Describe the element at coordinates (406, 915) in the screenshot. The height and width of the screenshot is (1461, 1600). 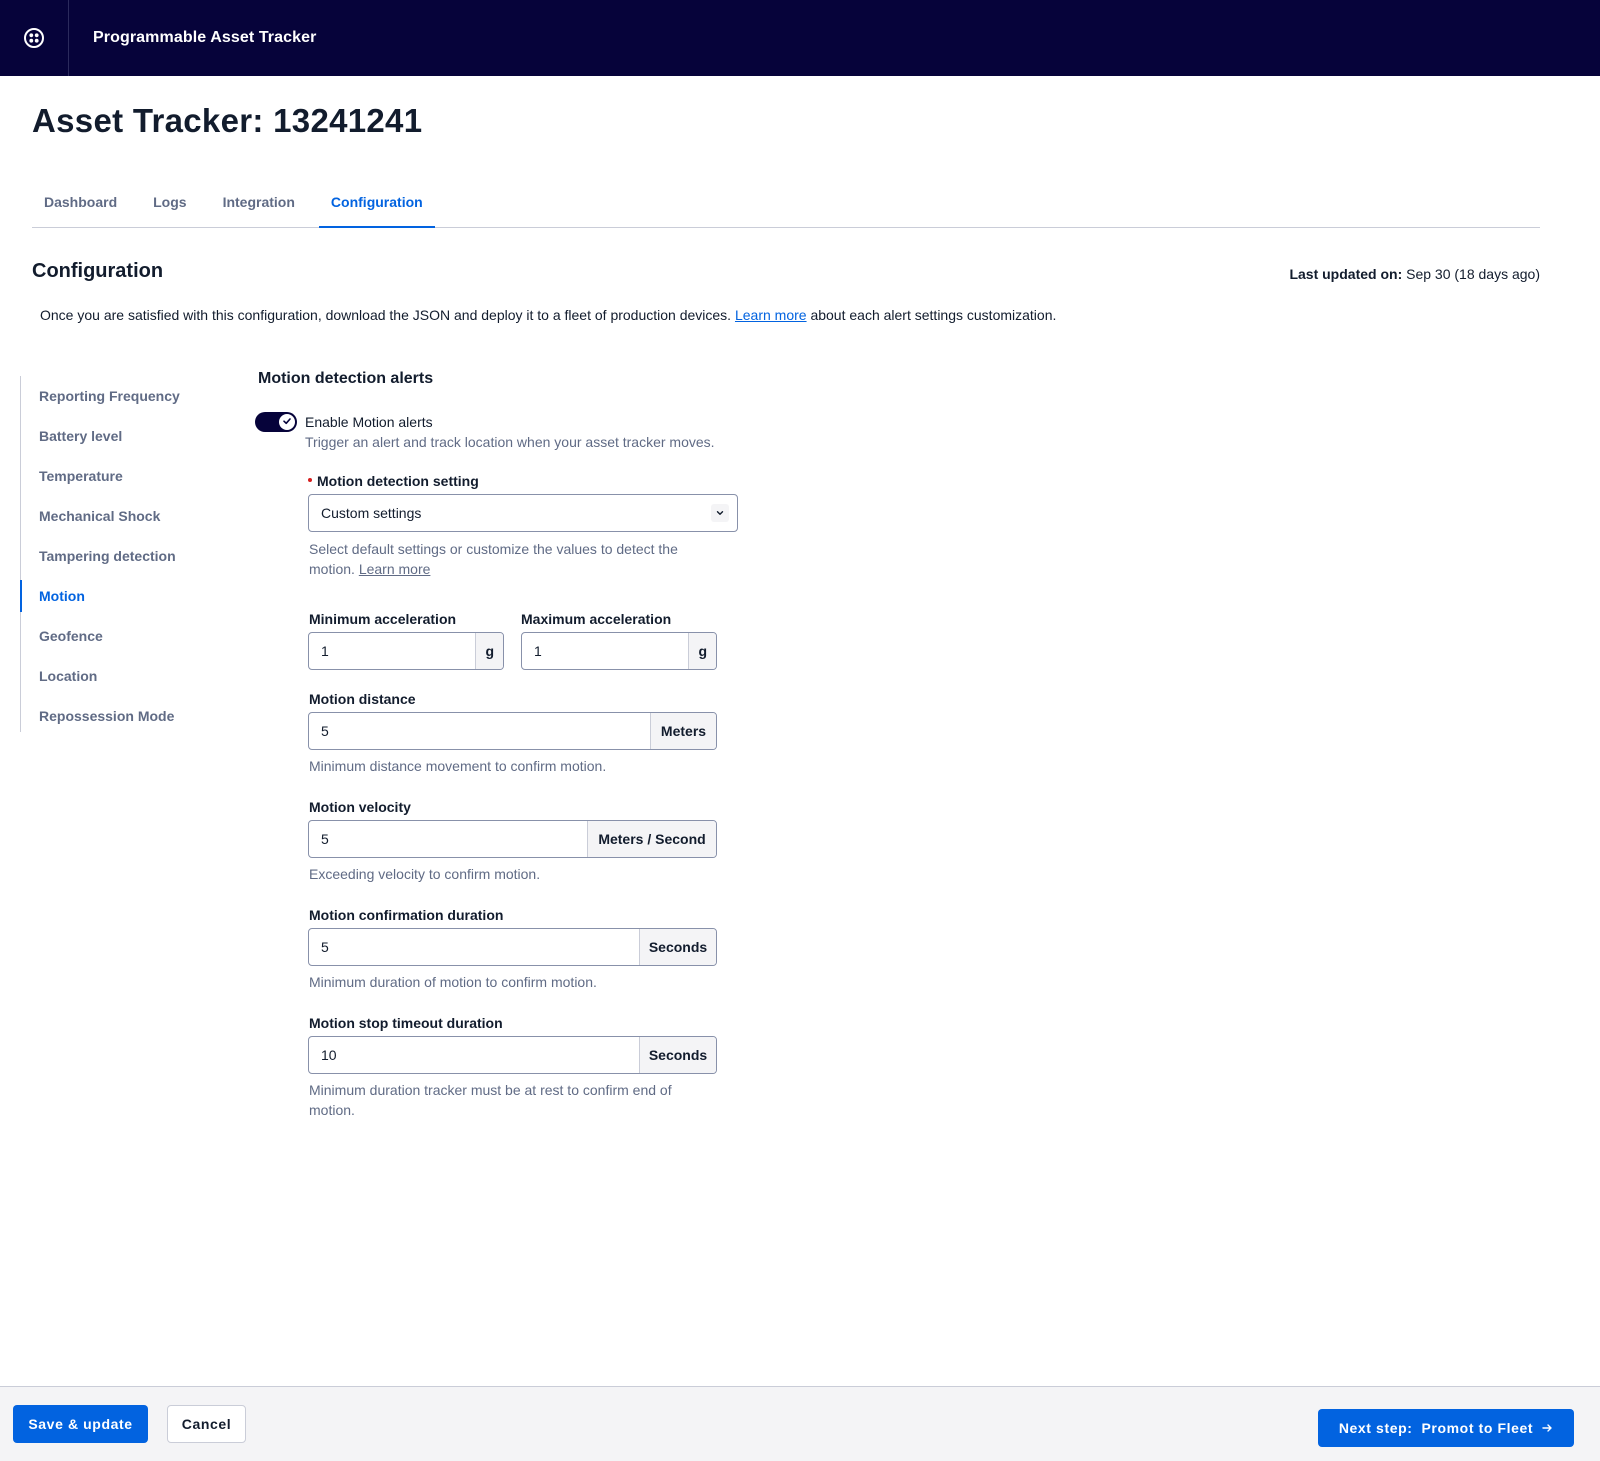
I see `confirm-duration-label: Motion confirmation duration` at that location.